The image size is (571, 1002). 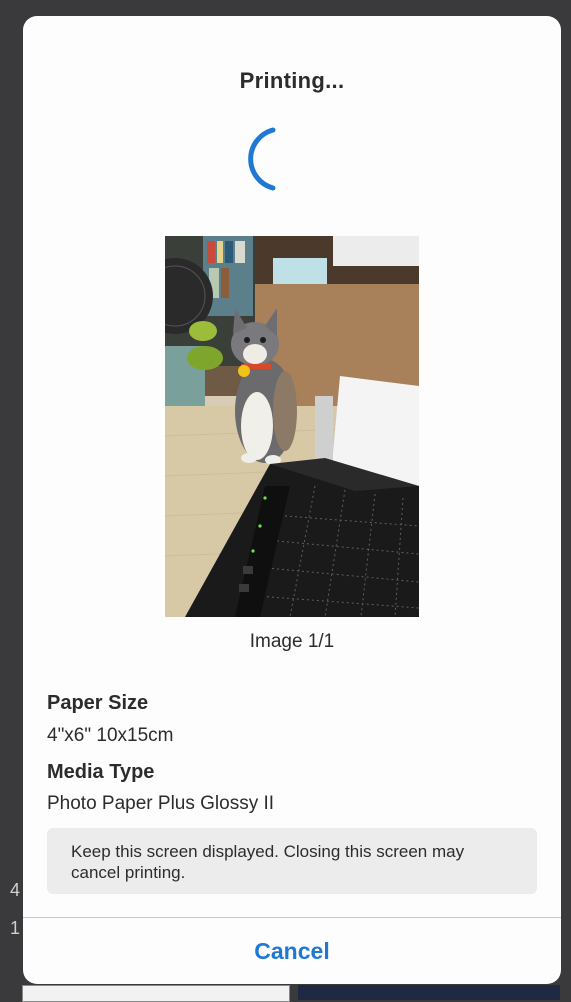 I want to click on background-text-1: 4, so click(x=15, y=890).